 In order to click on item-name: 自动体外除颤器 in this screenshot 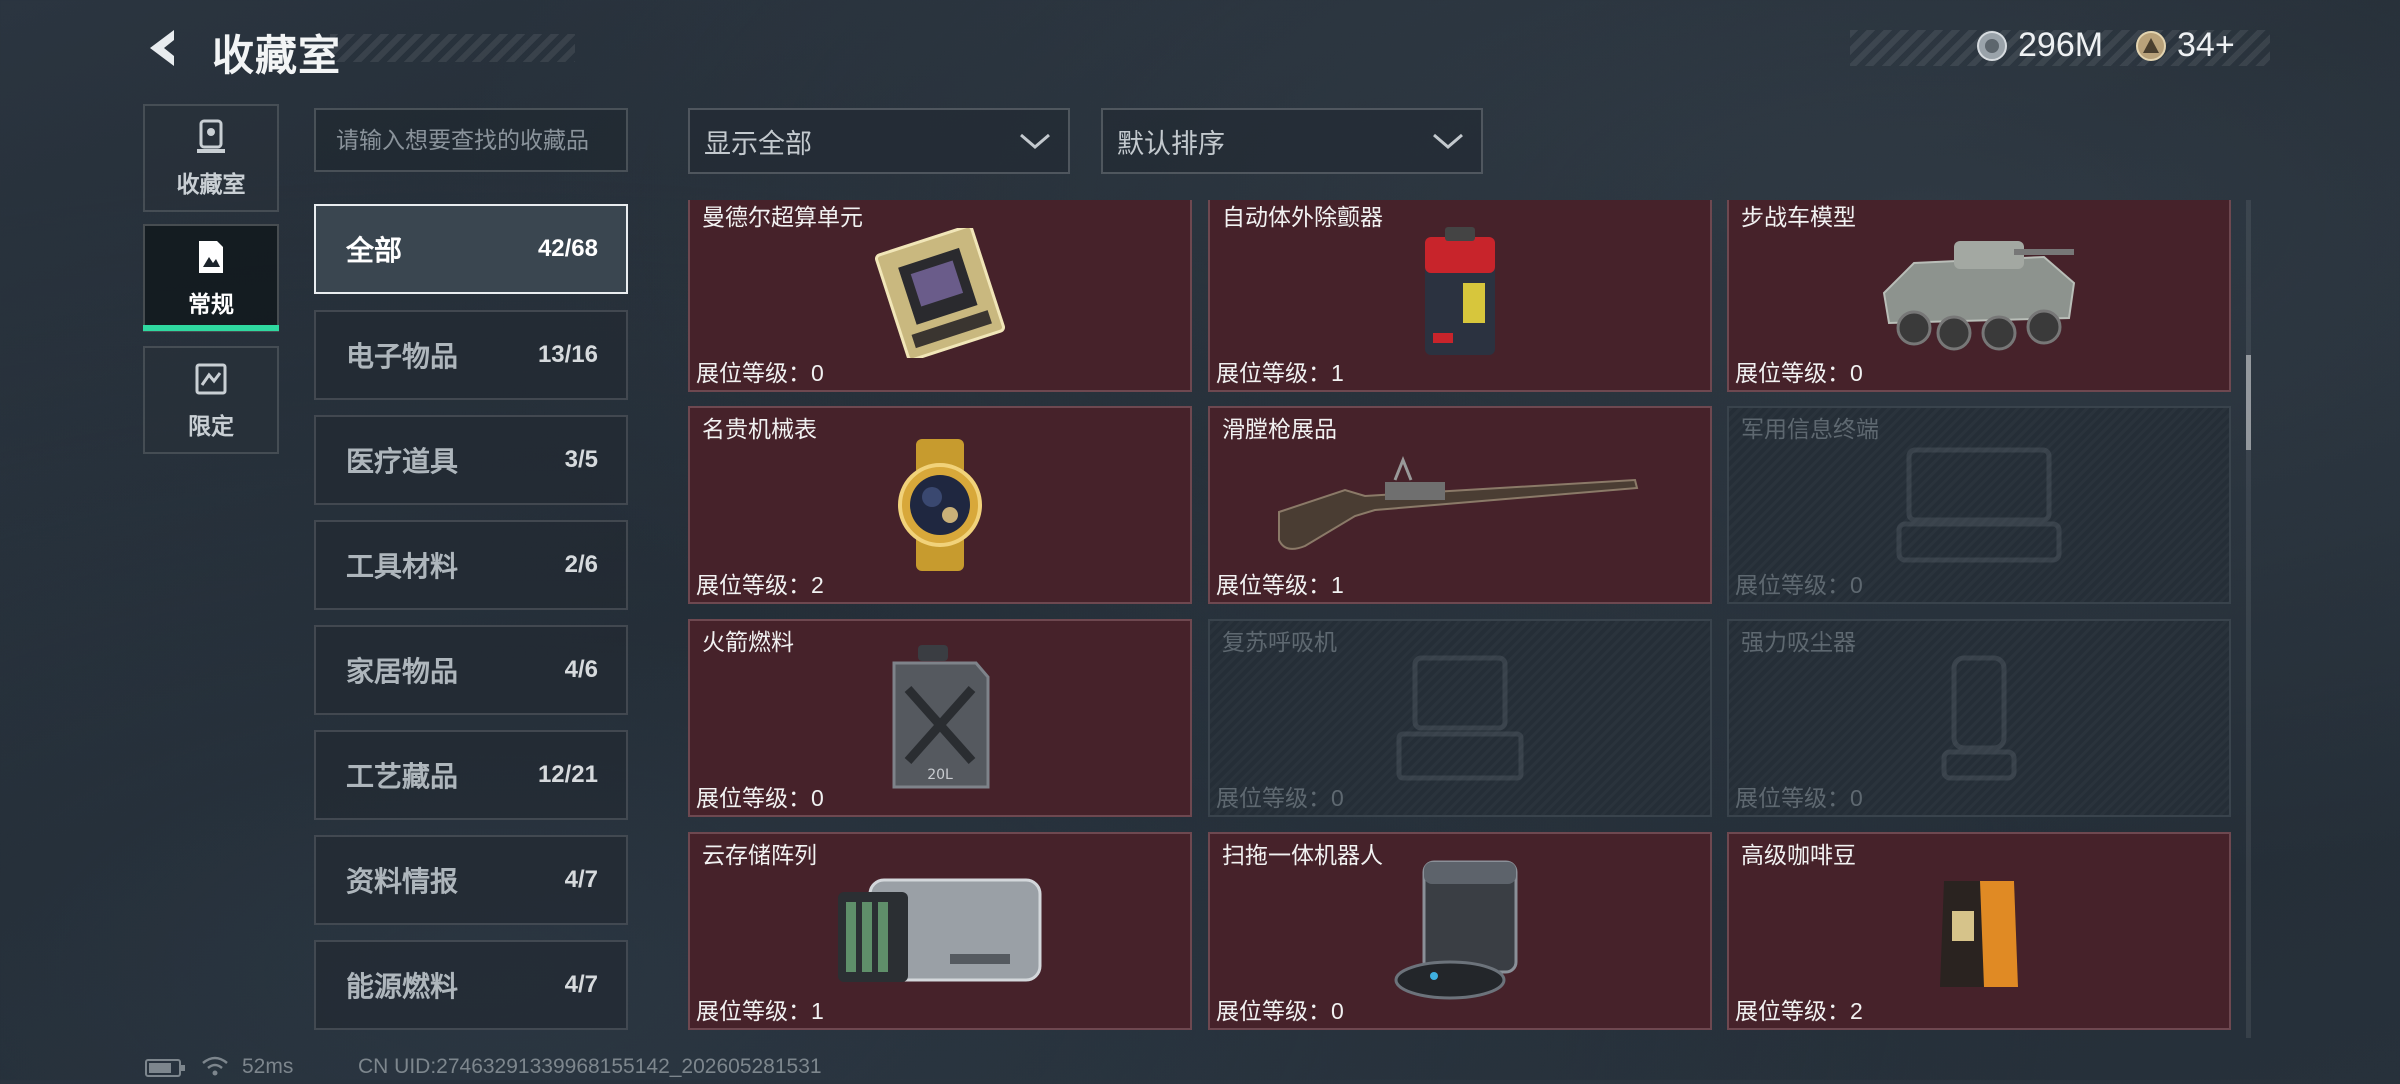, I will do `click(1302, 217)`.